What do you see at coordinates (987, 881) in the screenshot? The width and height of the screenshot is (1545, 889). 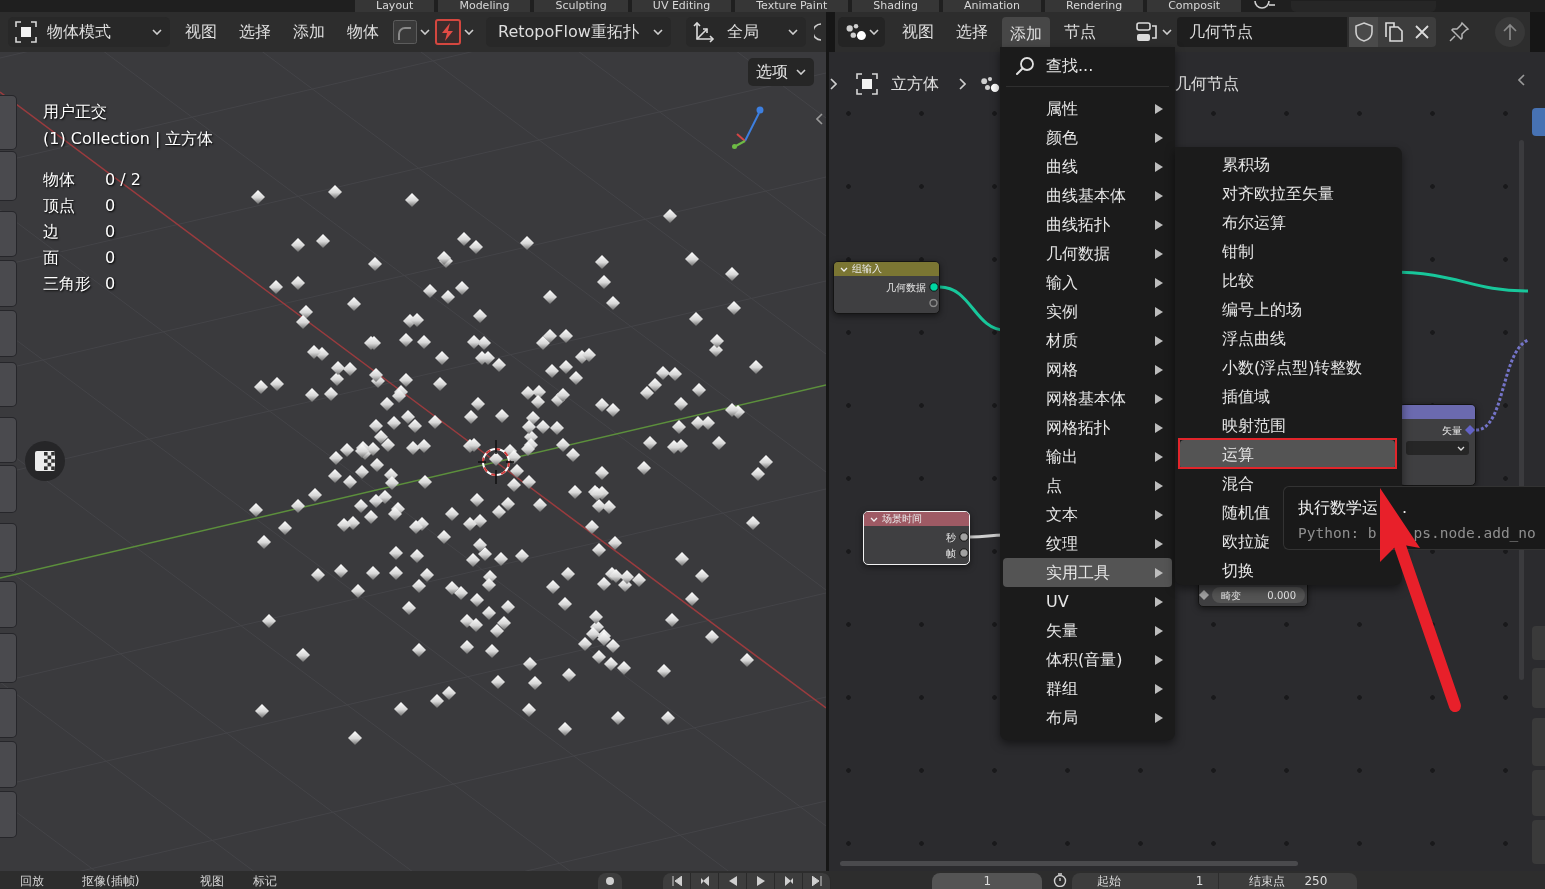 I see `current-frame-field: 1` at bounding box center [987, 881].